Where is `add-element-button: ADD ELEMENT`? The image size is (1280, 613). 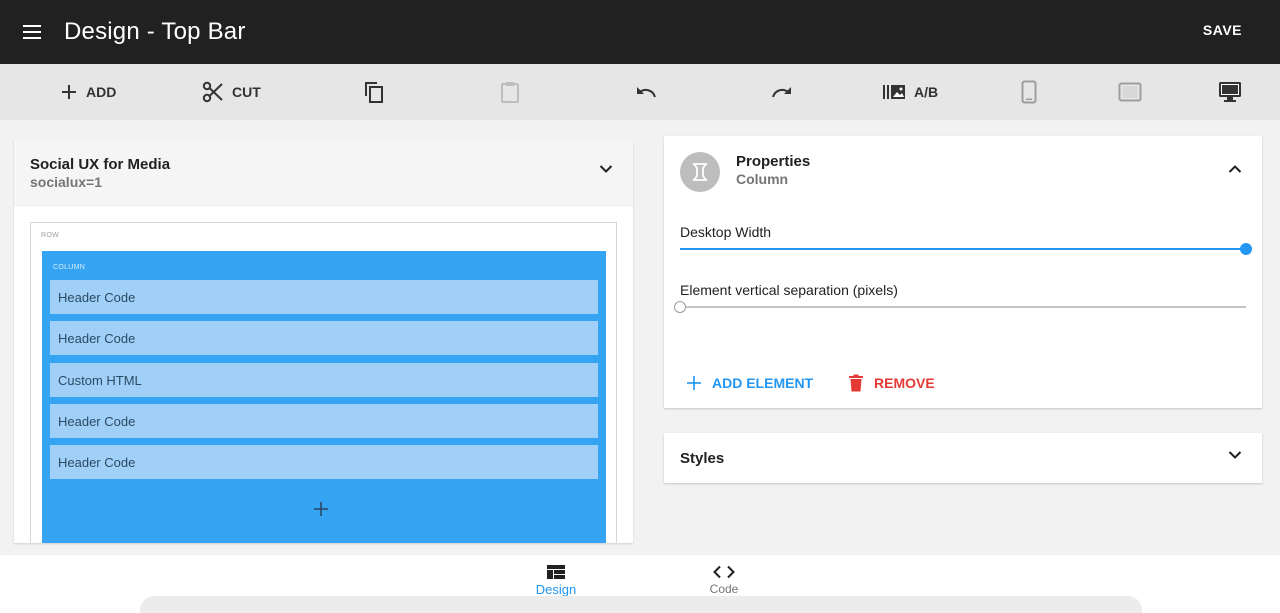
add-element-button: ADD ELEMENT is located at coordinates (749, 383).